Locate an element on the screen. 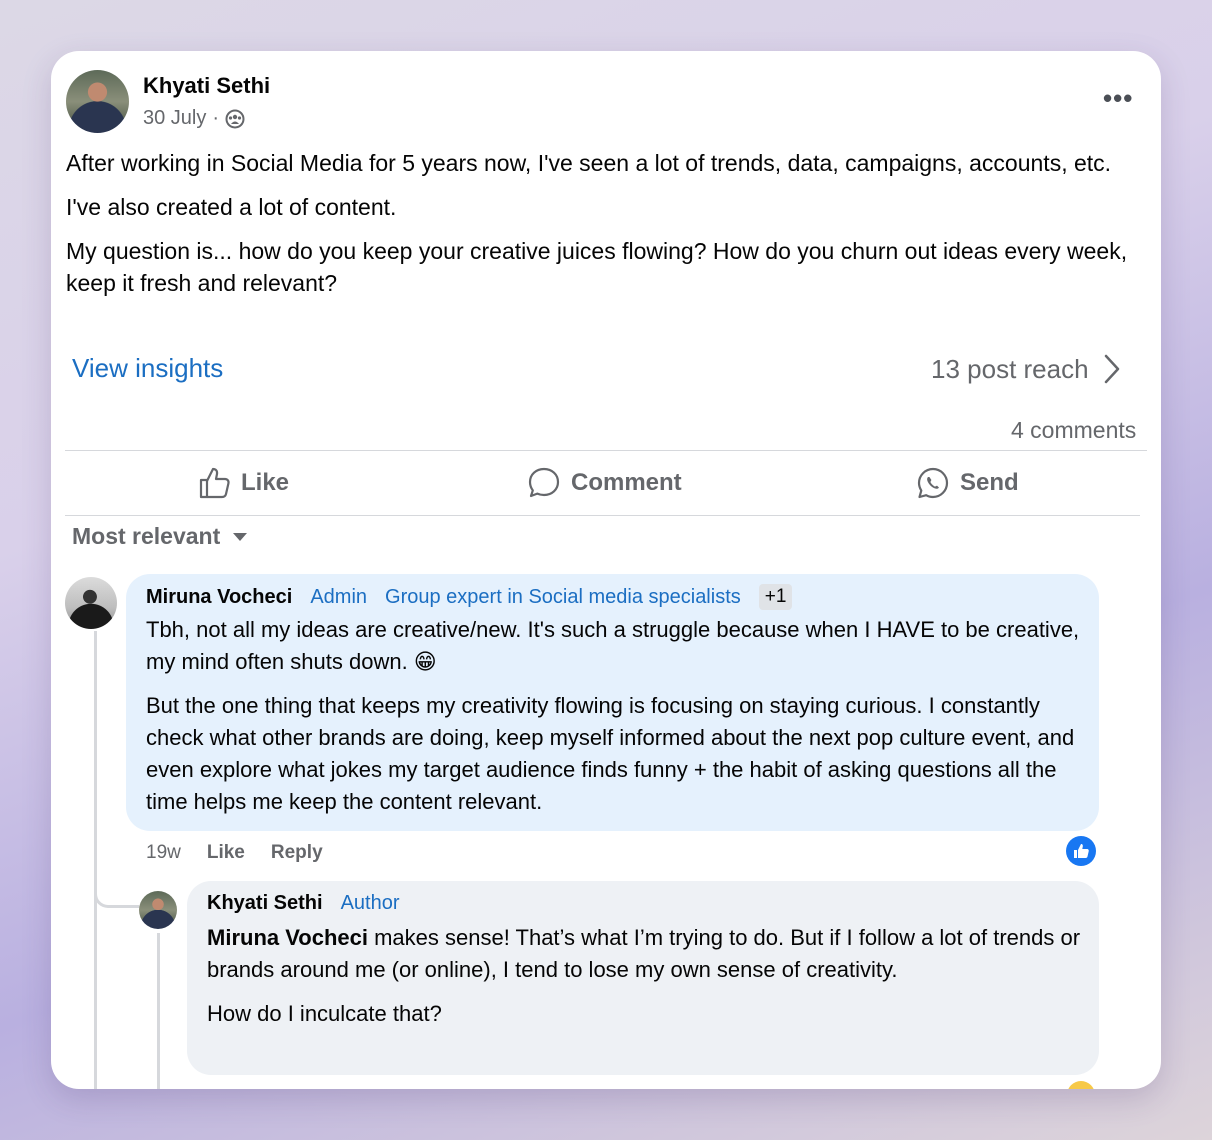 This screenshot has width=1212, height=1140. comments-count: 4 comments is located at coordinates (1073, 430).